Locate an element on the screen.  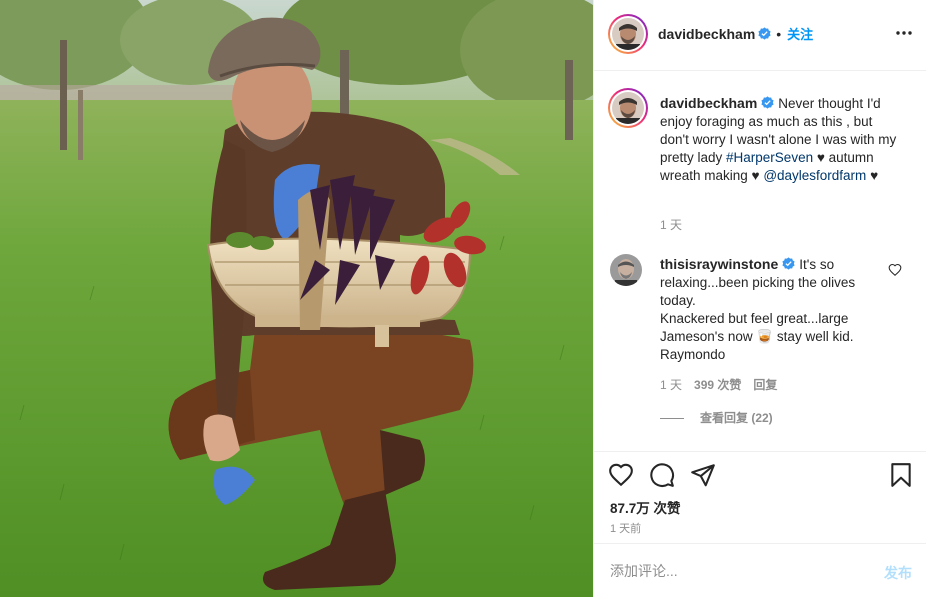
comment-meta: 1 天 399 次赞 回复 is located at coordinates (724, 384).